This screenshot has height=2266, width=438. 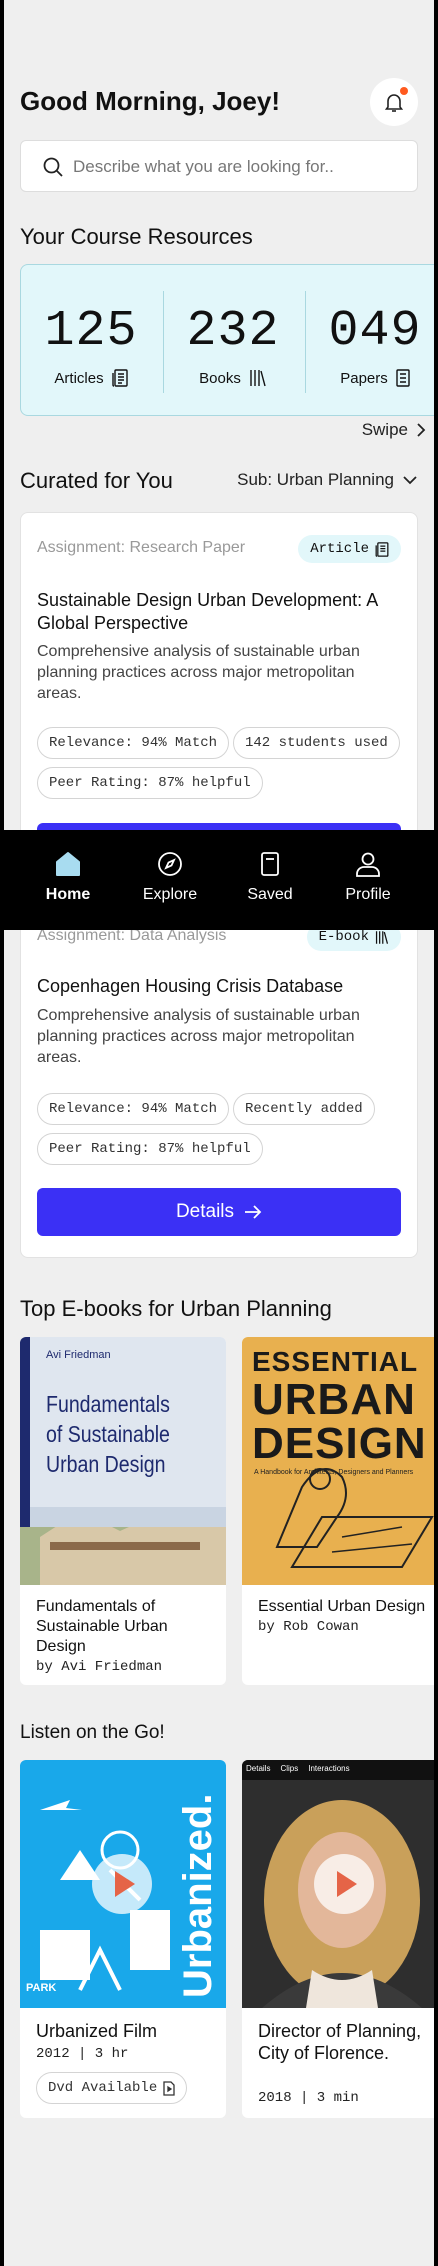 I want to click on ebook-author: by Rob Cowan, so click(x=308, y=1627).